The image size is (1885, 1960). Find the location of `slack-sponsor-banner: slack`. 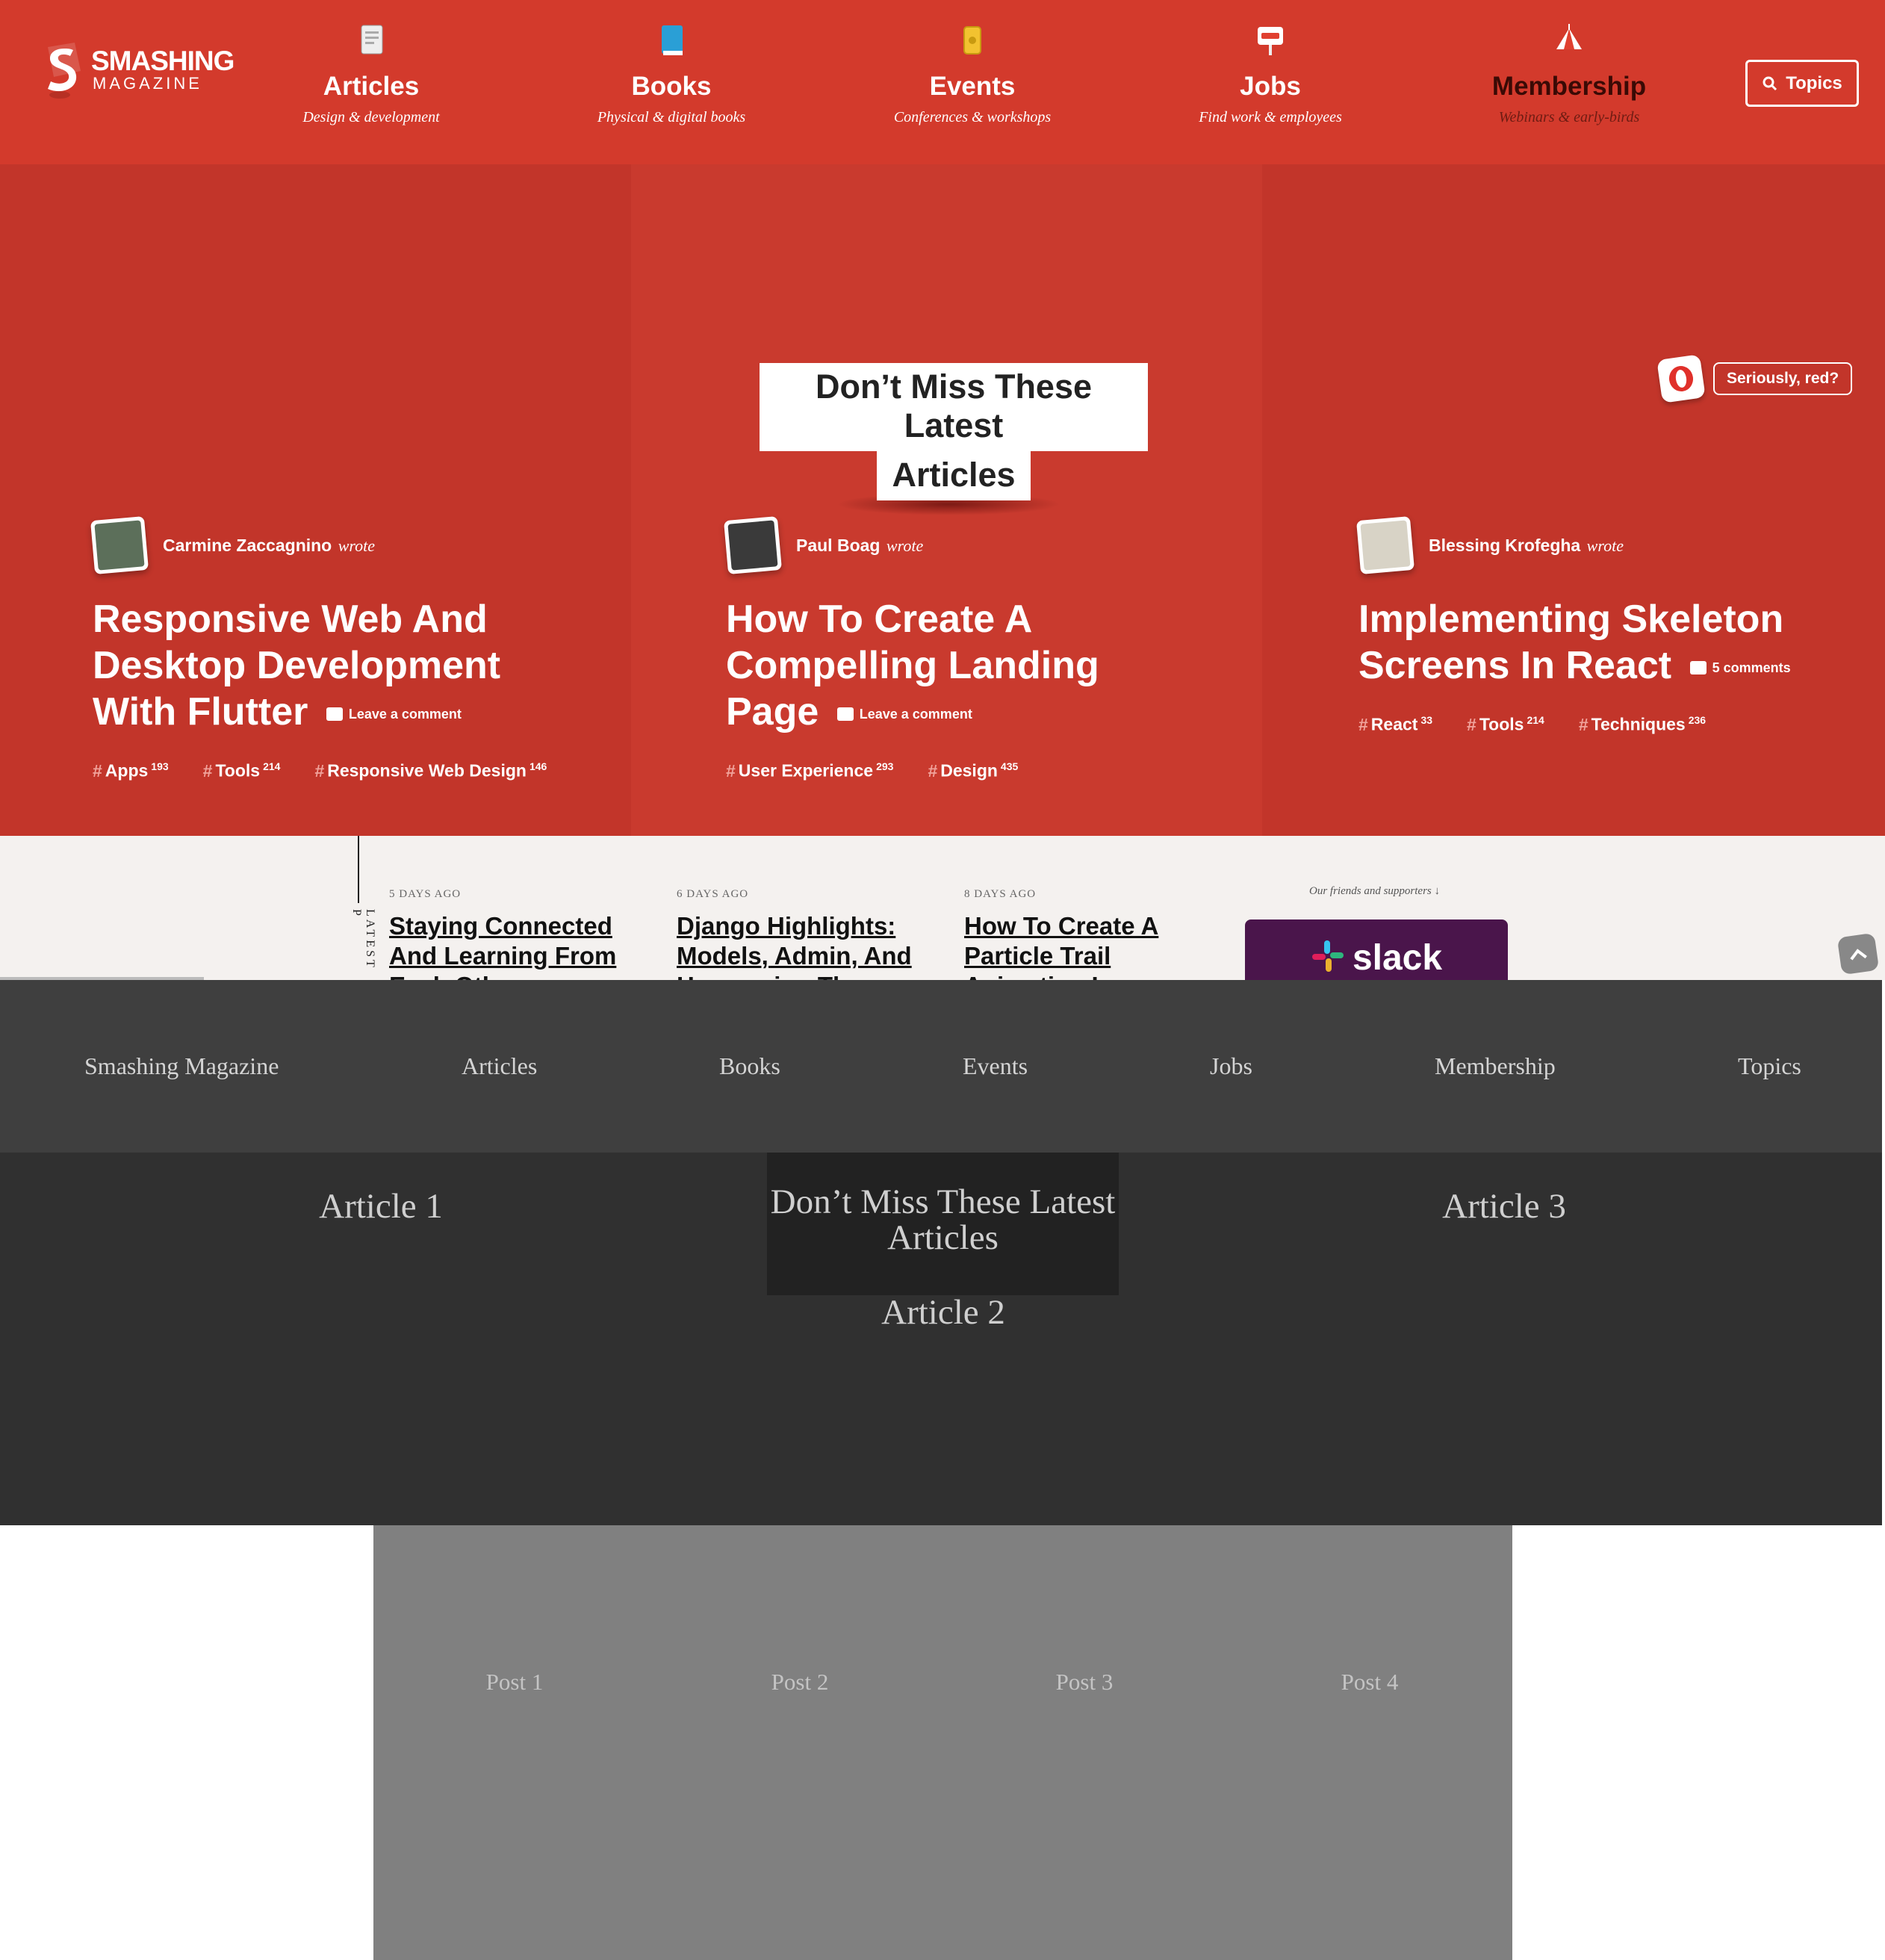

slack-sponsor-banner: slack is located at coordinates (1376, 950).